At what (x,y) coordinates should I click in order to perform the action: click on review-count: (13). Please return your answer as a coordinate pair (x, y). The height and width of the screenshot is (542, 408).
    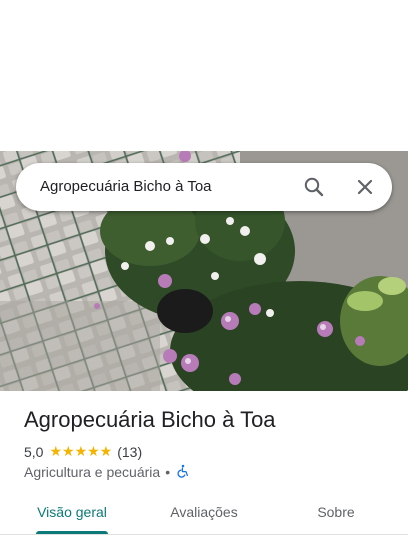
    Looking at the image, I should click on (129, 452).